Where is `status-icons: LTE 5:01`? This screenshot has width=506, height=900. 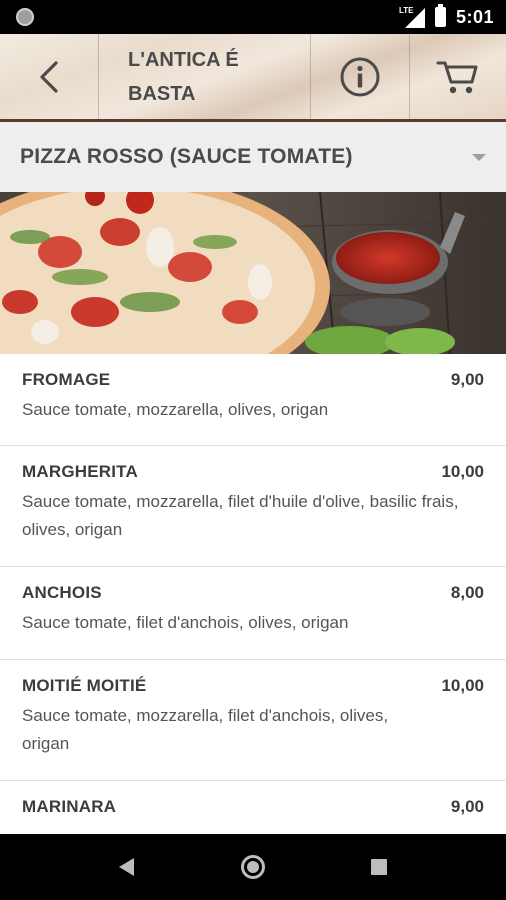
status-icons: LTE 5:01 is located at coordinates (446, 17).